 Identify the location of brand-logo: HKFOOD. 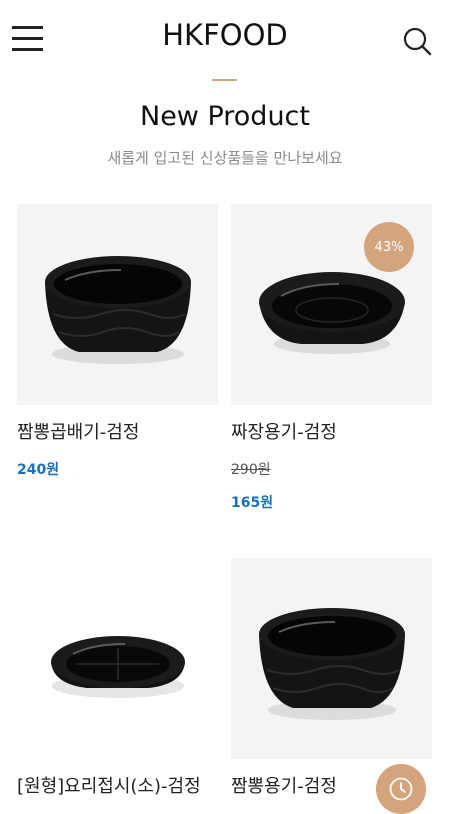
(225, 35).